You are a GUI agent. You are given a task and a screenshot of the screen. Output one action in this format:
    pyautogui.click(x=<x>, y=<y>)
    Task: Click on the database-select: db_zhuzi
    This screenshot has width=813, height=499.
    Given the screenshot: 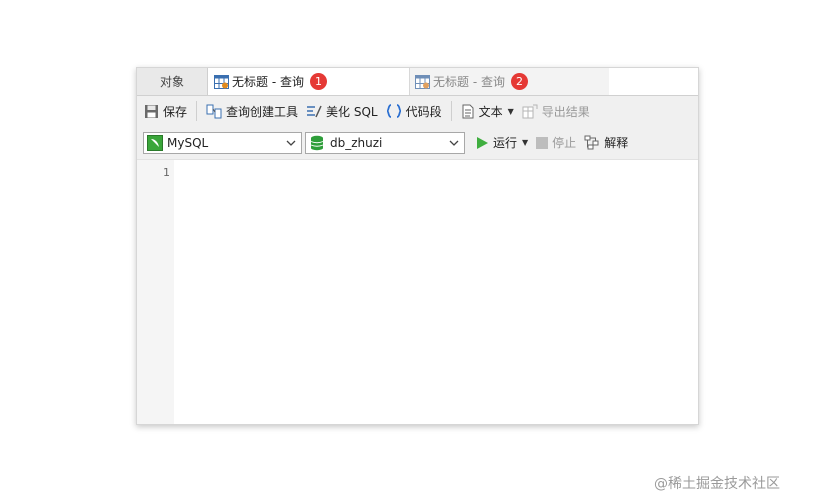 What is the action you would take?
    pyautogui.click(x=385, y=142)
    